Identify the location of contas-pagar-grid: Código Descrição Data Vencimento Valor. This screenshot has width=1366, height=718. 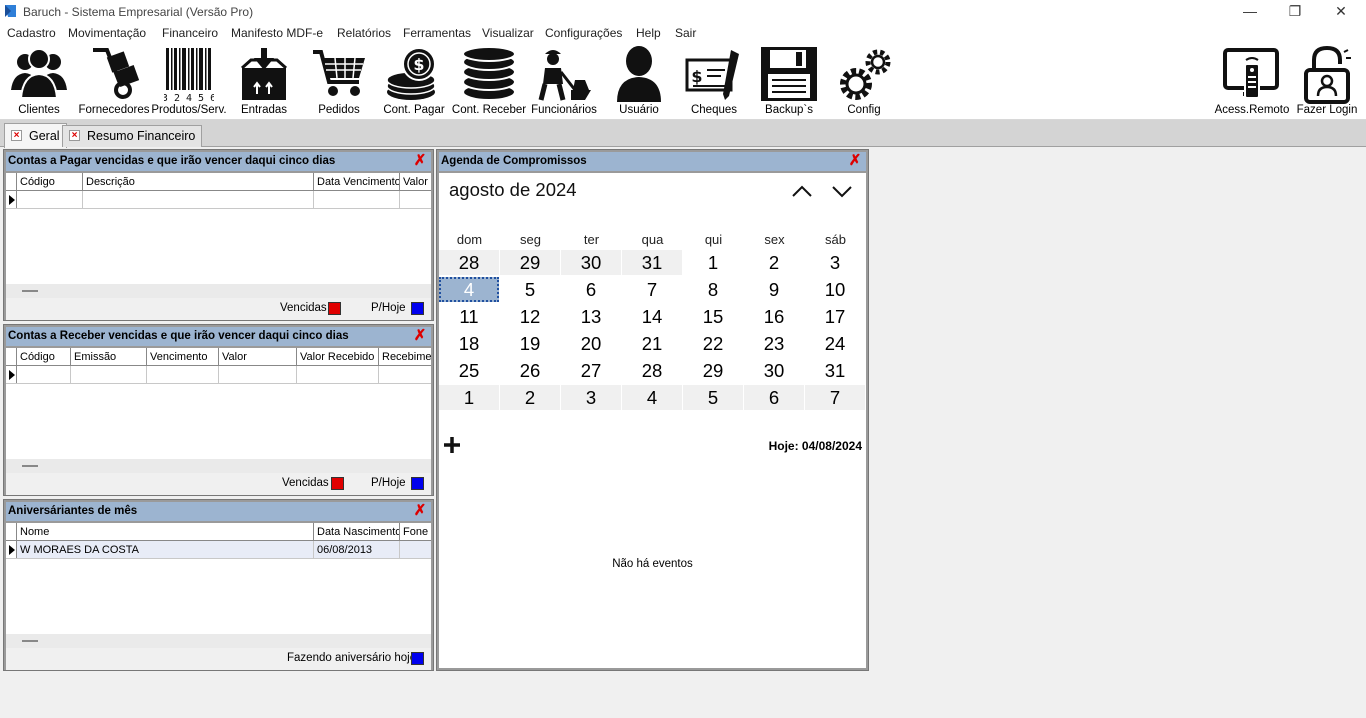
(218, 228).